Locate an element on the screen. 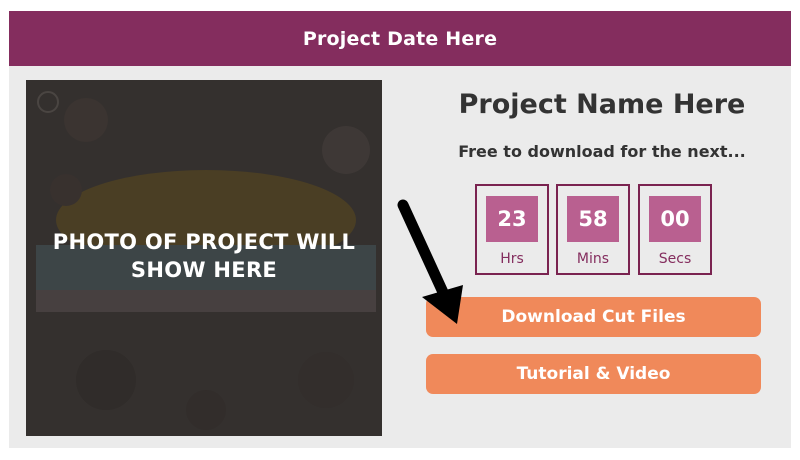 This screenshot has height=460, width=800. countdown-minutes: 58 Mins is located at coordinates (593, 229).